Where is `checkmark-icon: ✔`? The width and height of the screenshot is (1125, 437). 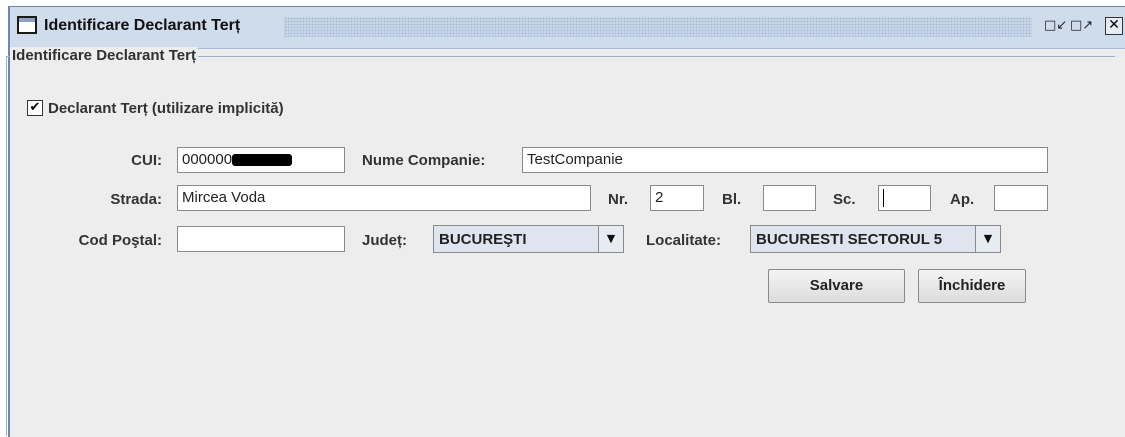
checkmark-icon: ✔ is located at coordinates (35, 107).